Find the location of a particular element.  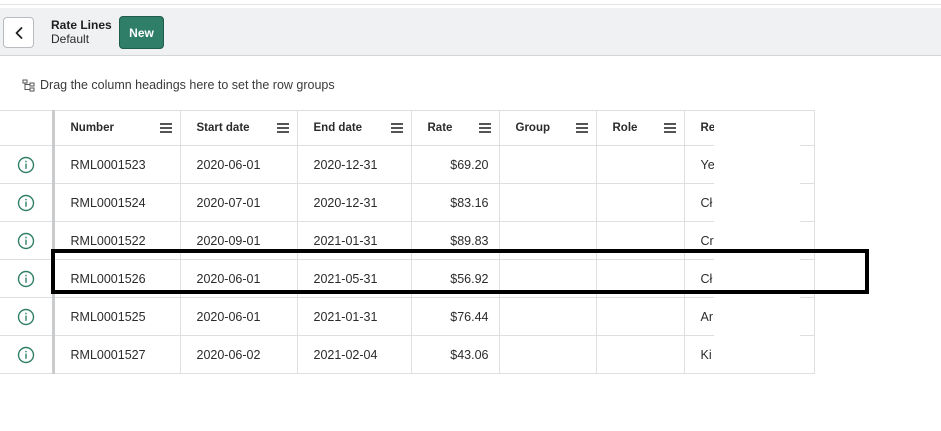

cell-end-date: 2021-05-31 is located at coordinates (354, 278).